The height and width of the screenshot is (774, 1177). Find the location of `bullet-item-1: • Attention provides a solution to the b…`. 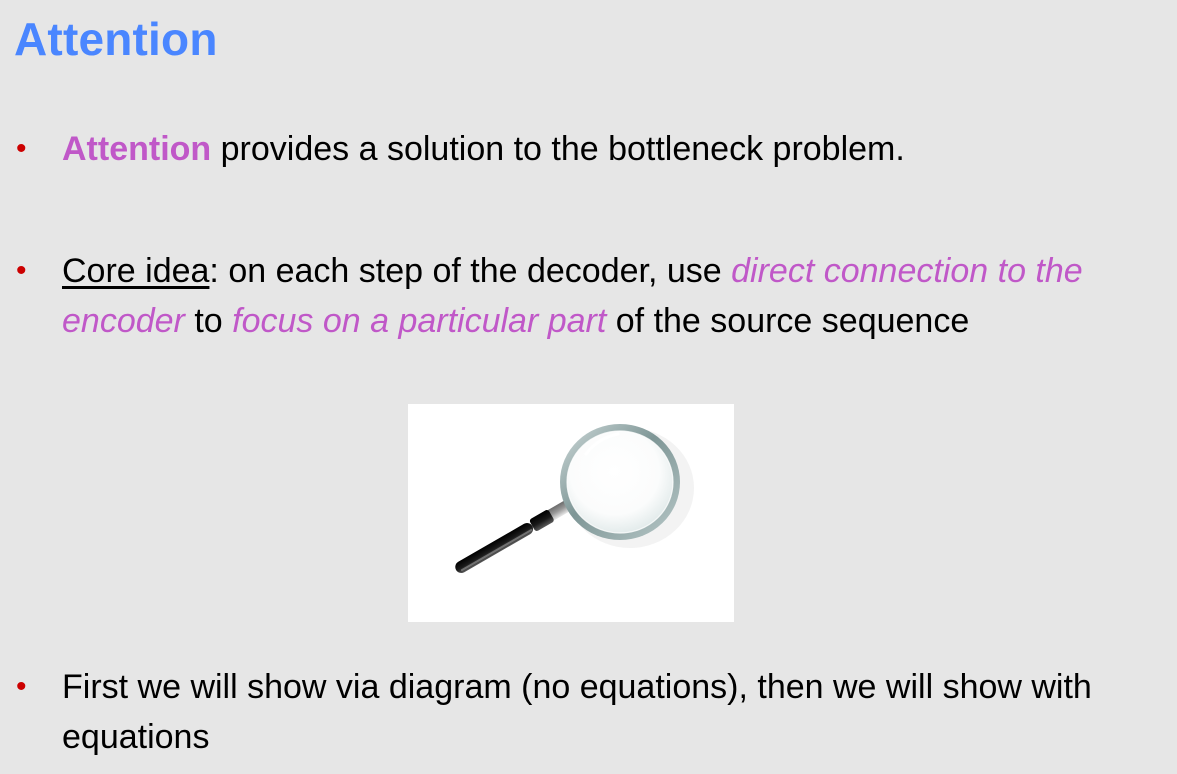

bullet-item-1: • Attention provides a solution to the b… is located at coordinates (591, 149).